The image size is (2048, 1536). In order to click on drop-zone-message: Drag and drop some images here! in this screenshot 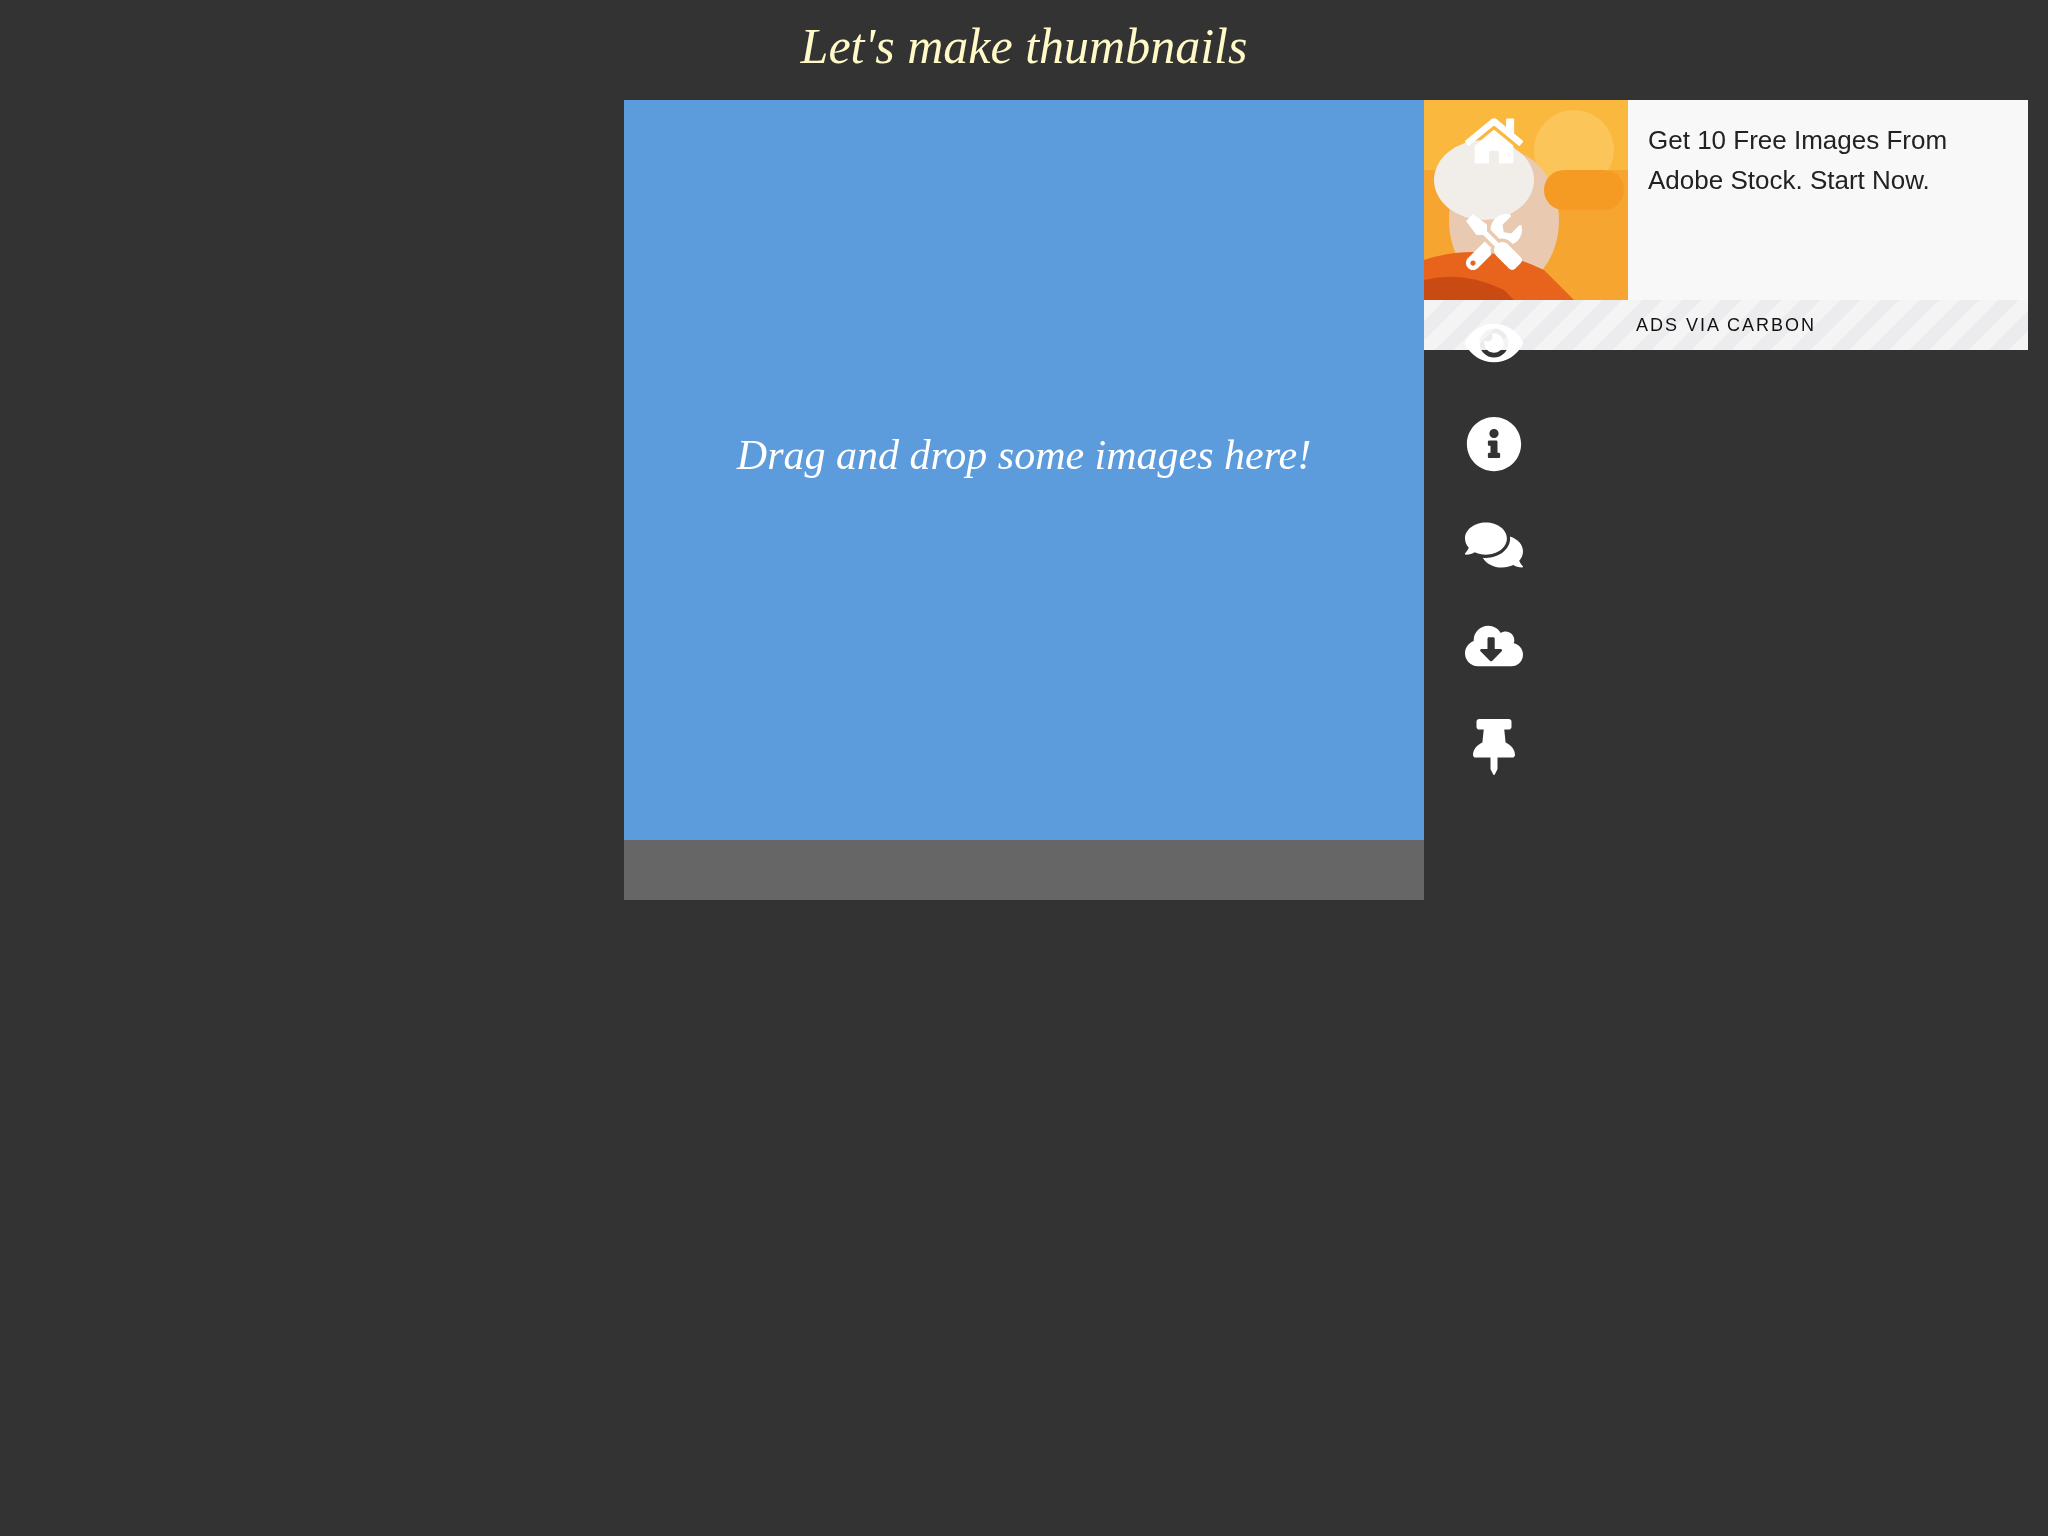, I will do `click(1024, 455)`.